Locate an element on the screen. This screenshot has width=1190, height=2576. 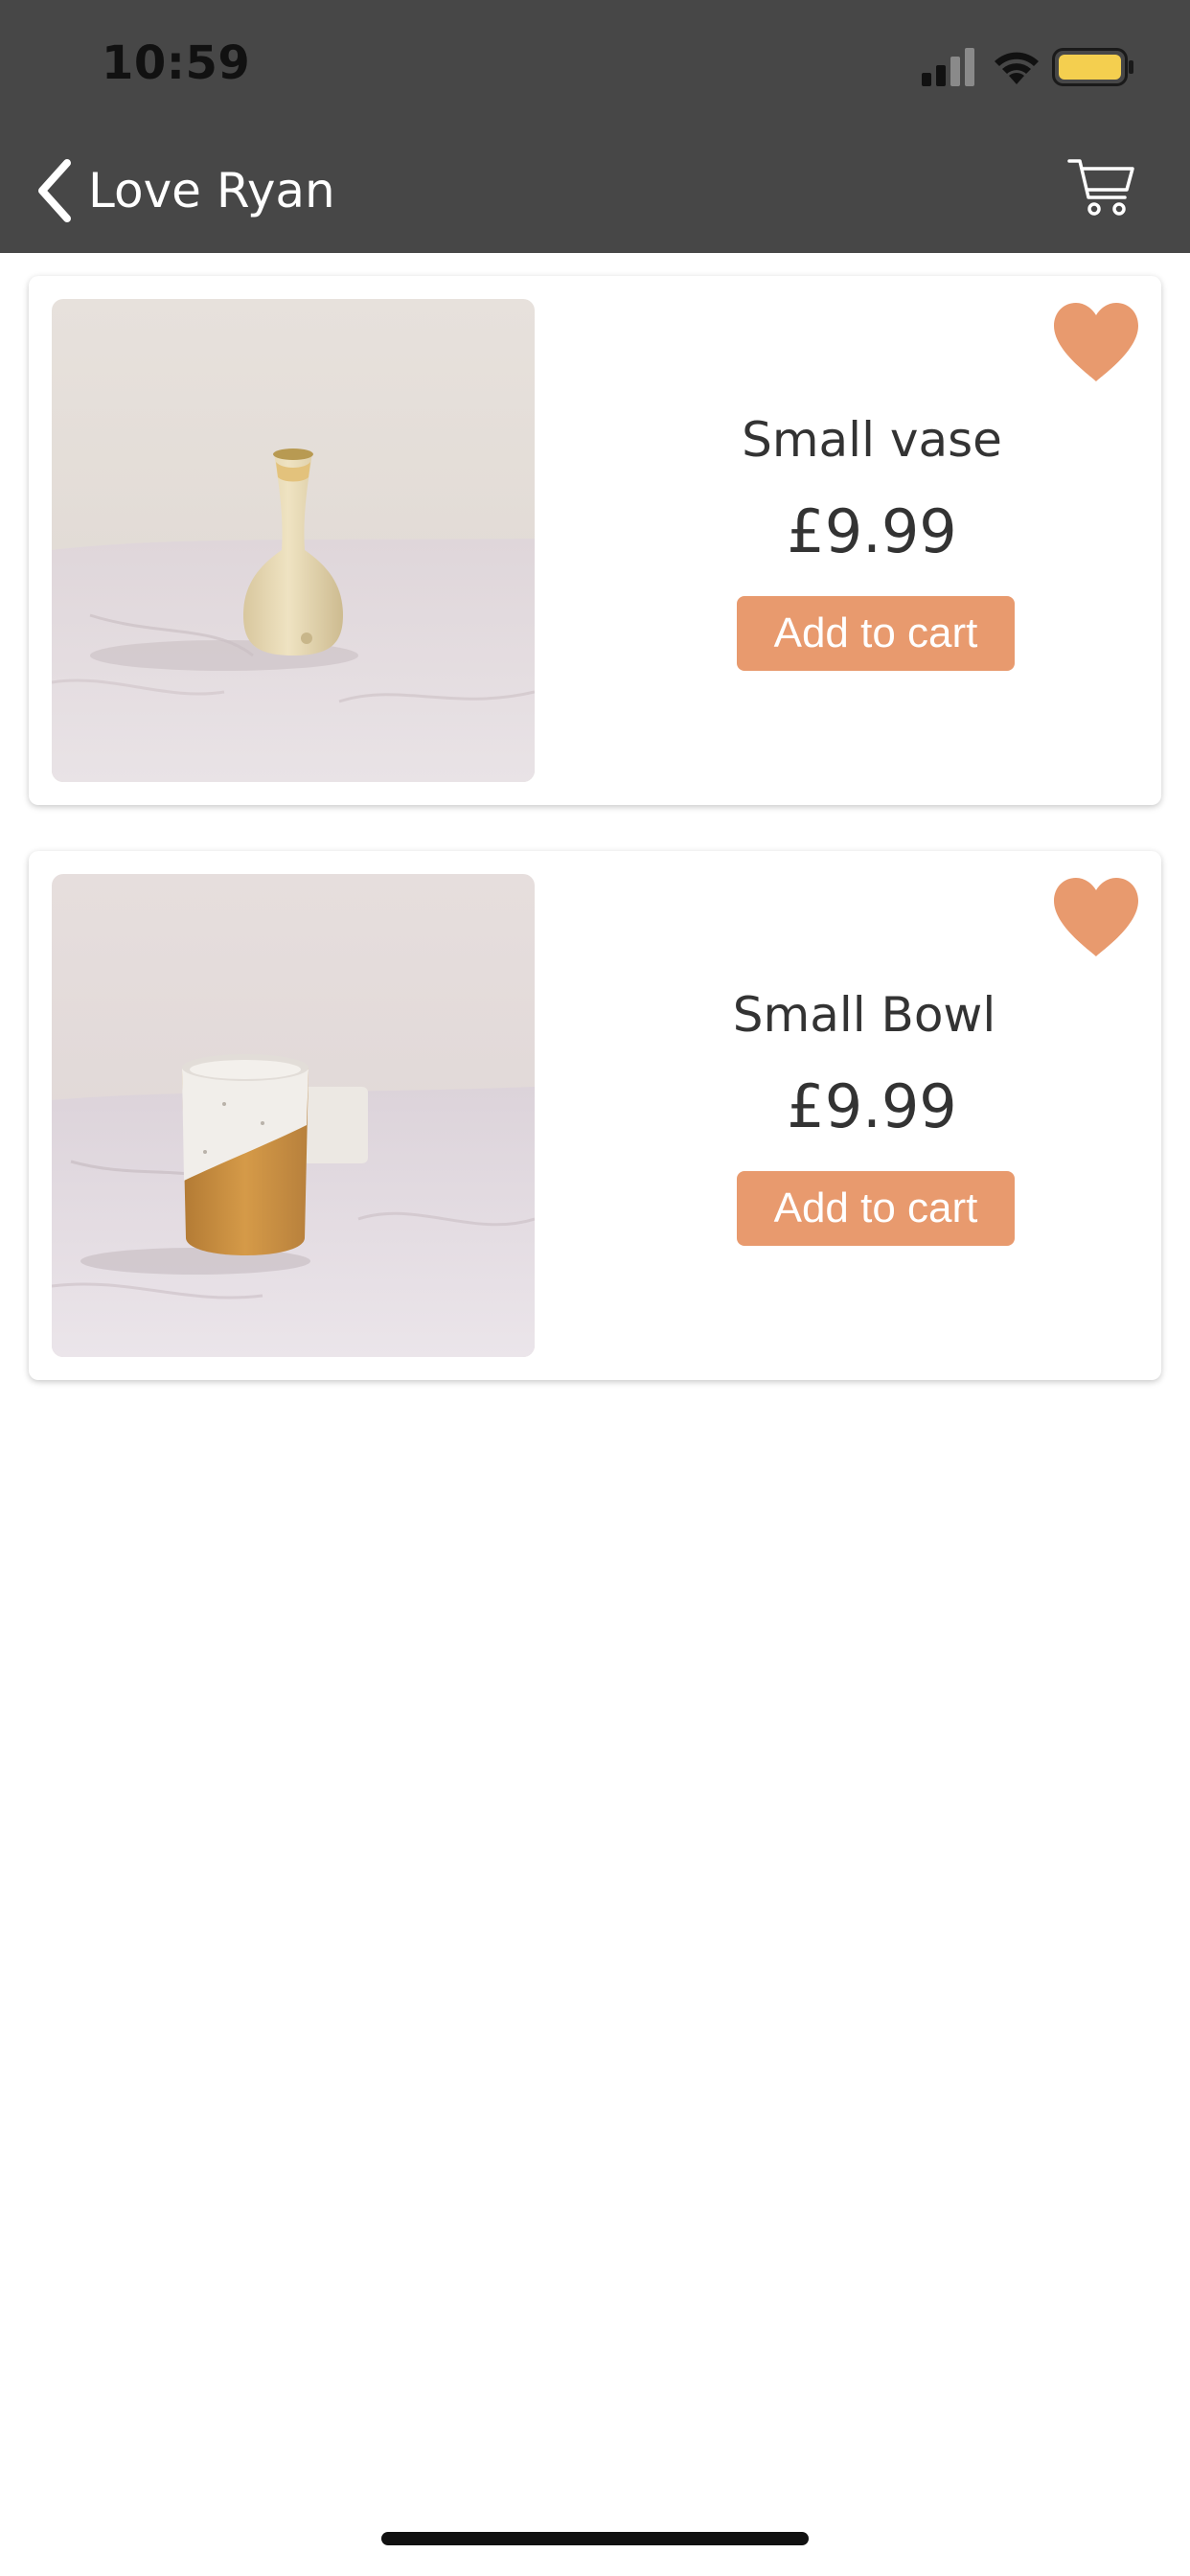
product-info: Small vase £9.99 Add to cart is located at coordinates (868, 540).